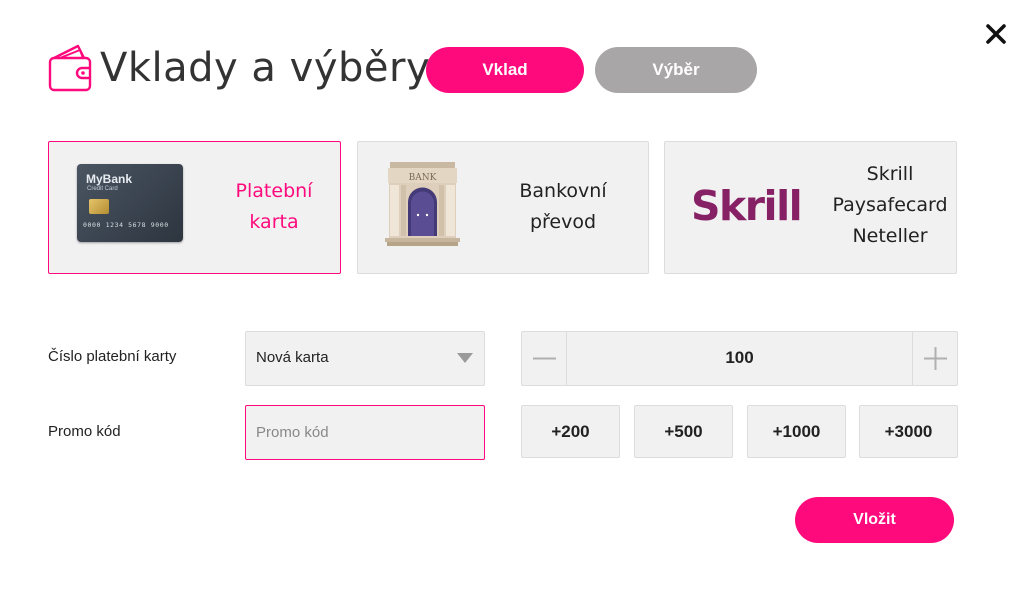  What do you see at coordinates (422, 204) in the screenshot?
I see `bank-building-icon: BANK` at bounding box center [422, 204].